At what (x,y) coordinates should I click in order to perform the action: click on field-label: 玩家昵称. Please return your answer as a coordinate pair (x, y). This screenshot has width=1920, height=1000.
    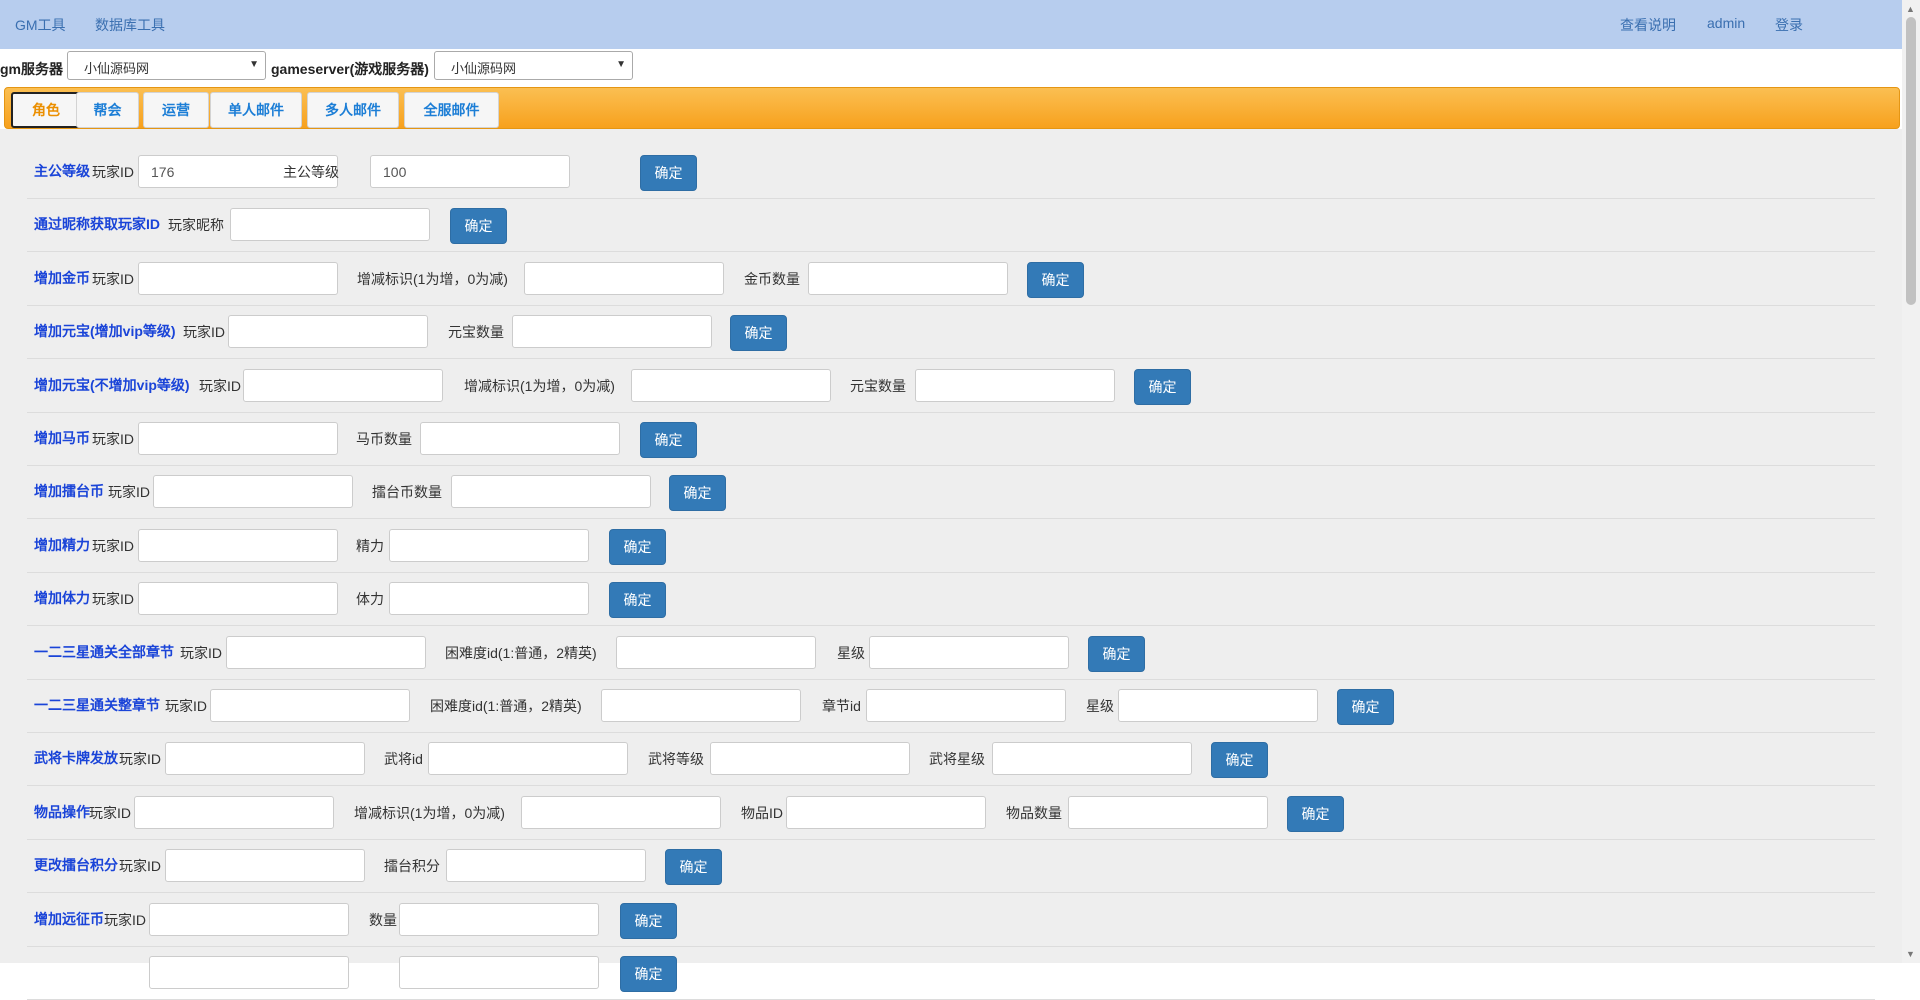
    Looking at the image, I should click on (196, 225).